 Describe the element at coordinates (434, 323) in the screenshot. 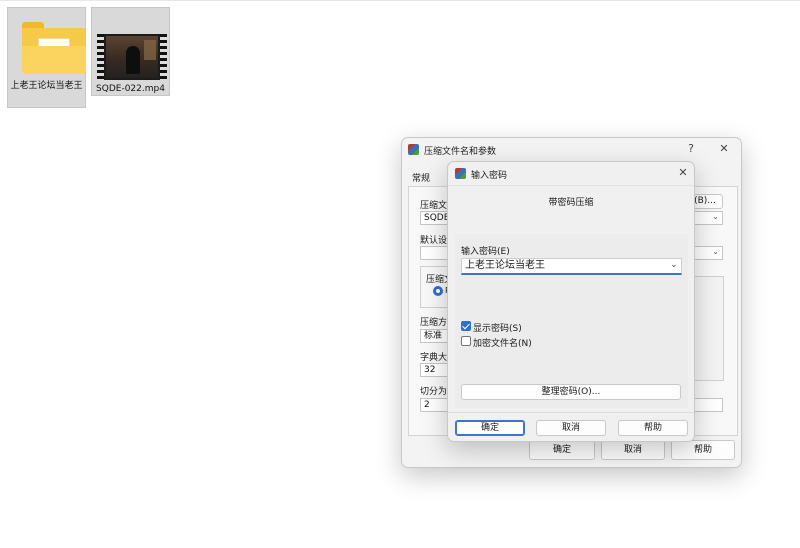

I see `method-label: 压缩方` at that location.